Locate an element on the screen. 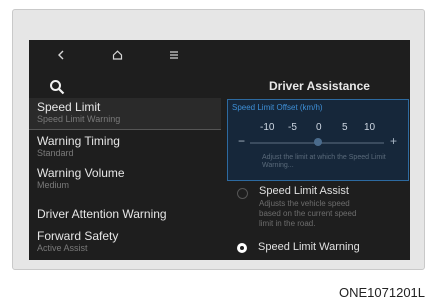 Image resolution: width=437 pixels, height=305 pixels. option-label: Speed Limit Assist is located at coordinates (304, 191).